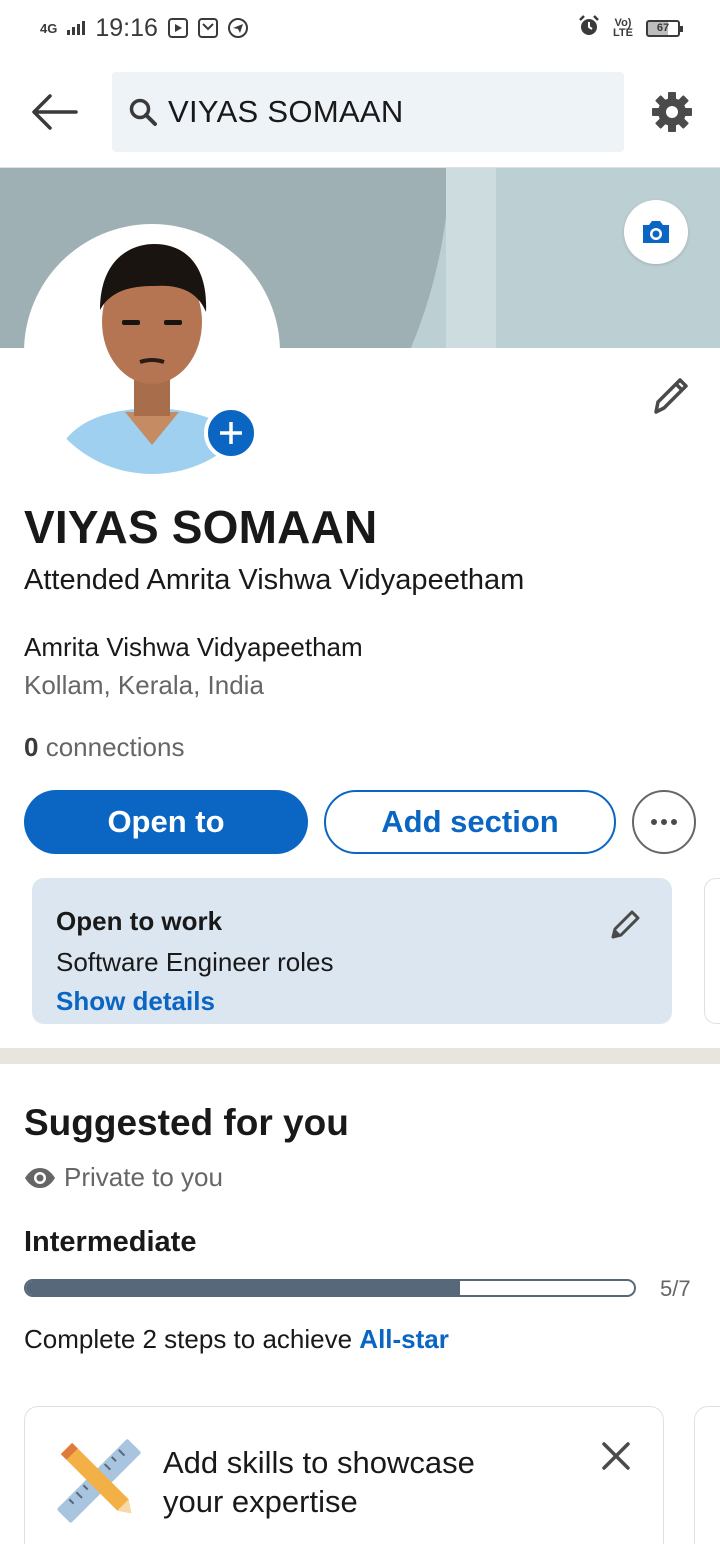 Image resolution: width=720 pixels, height=1544 pixels. What do you see at coordinates (319, 1482) in the screenshot?
I see `add-skills-text: Add skills to showcase your expertise` at bounding box center [319, 1482].